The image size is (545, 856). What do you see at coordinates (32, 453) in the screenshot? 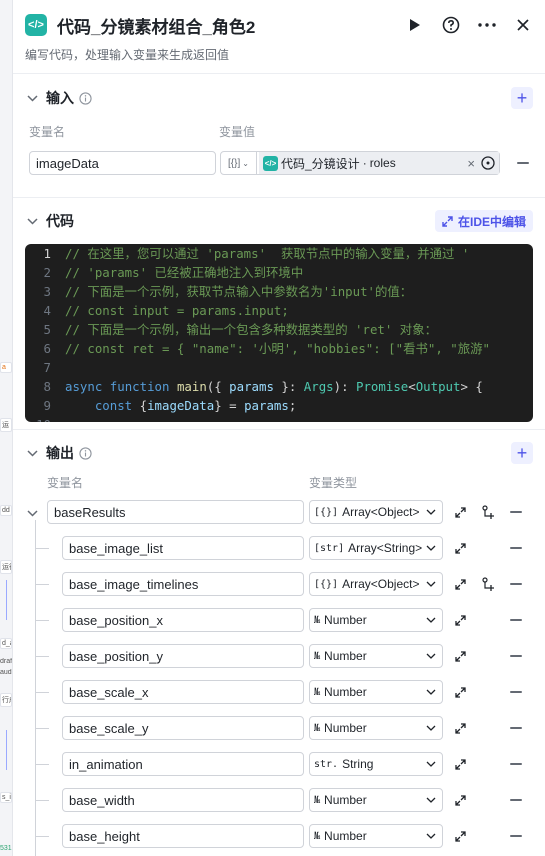
I see `collapse-output-toggle` at bounding box center [32, 453].